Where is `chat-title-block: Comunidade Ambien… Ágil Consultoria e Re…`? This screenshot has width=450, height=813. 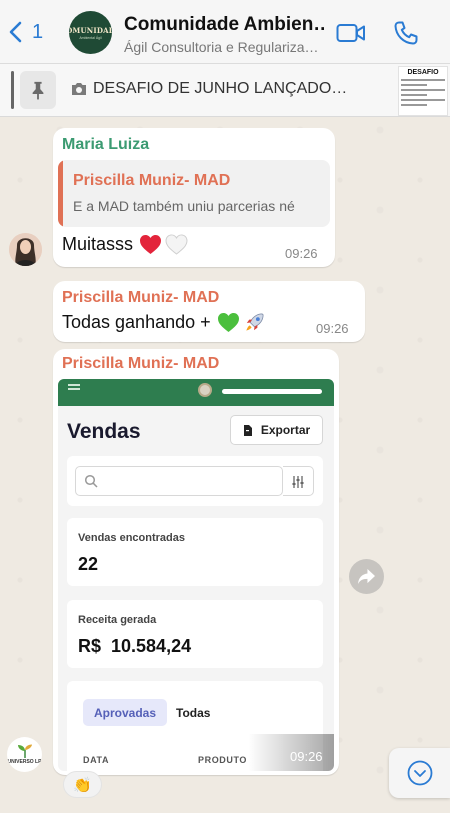 chat-title-block: Comunidade Ambien… Ágil Consultoria e Re… is located at coordinates (224, 34).